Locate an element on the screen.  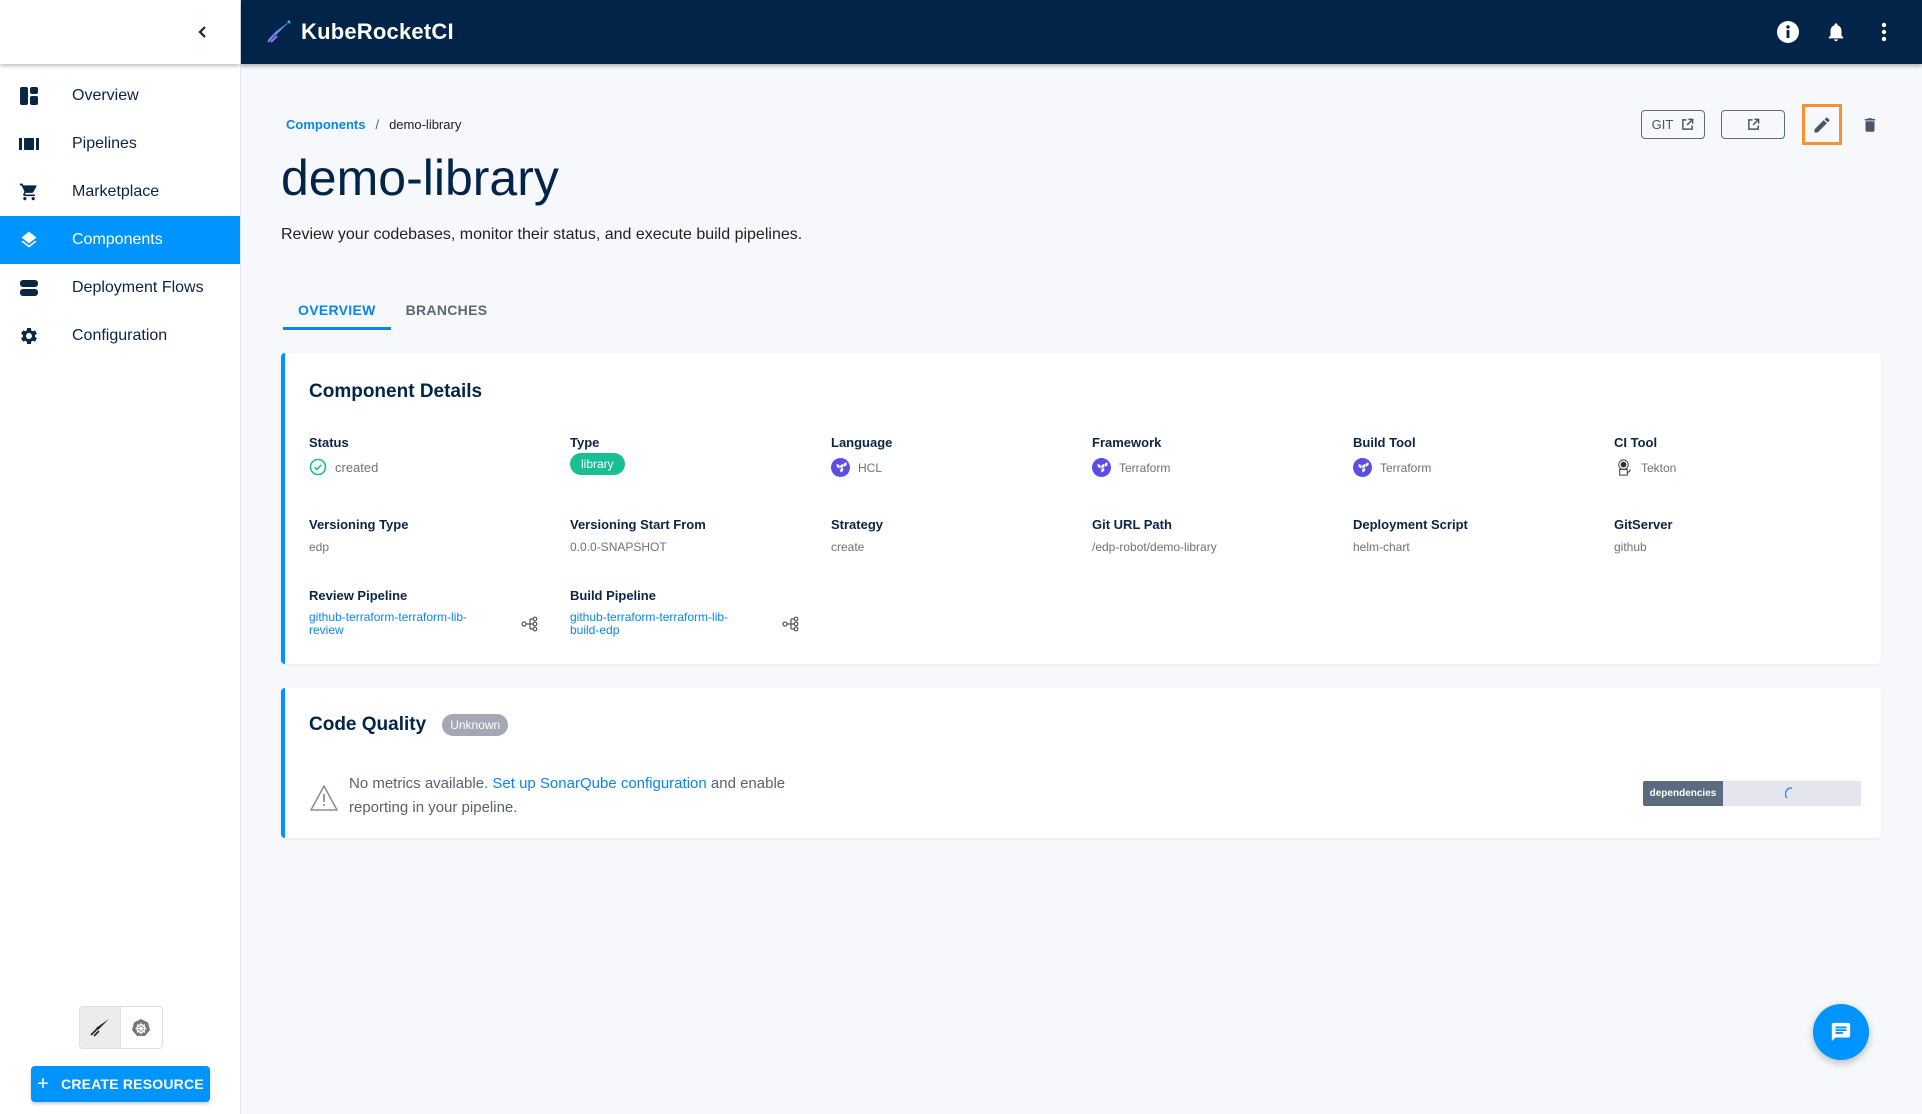
pencil-icon is located at coordinates (1822, 124).